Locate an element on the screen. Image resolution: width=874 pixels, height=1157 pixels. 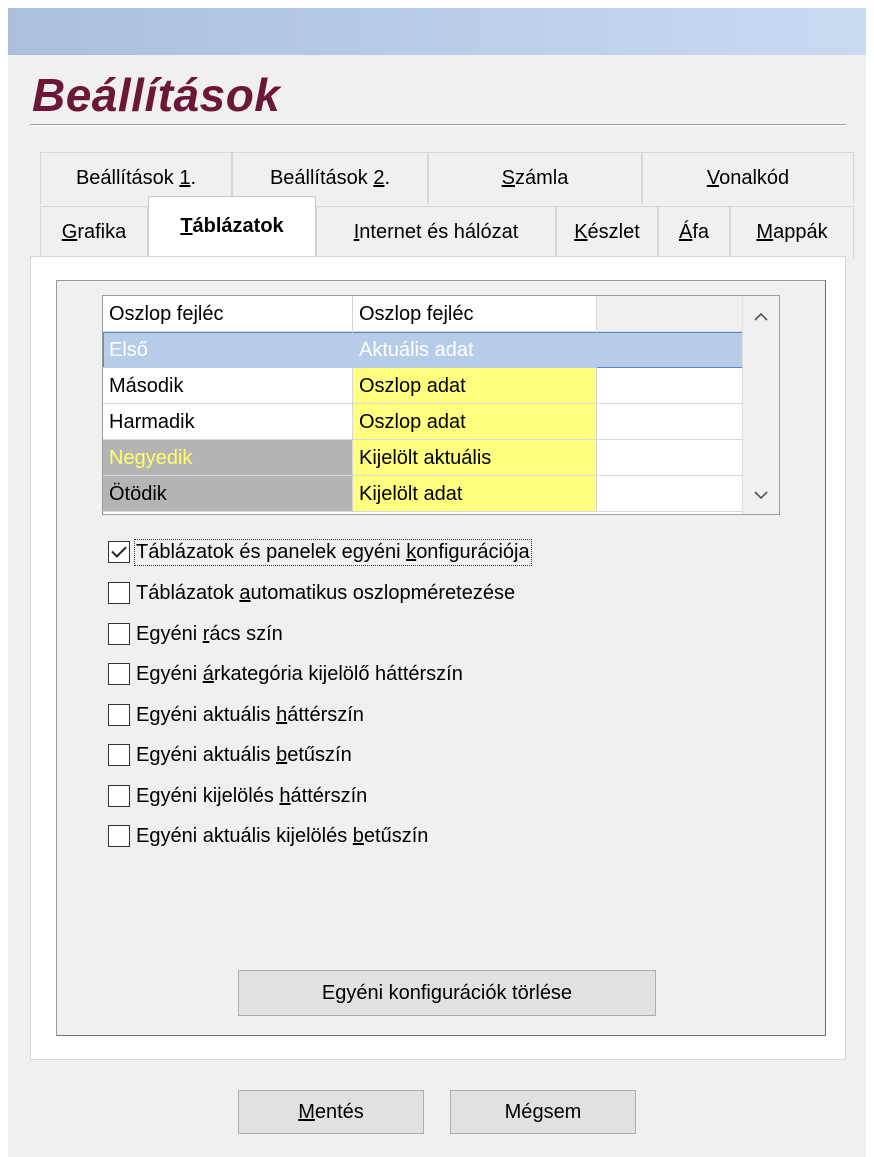
checkbox-label: Táblázatok automatikus oszlopméretezése is located at coordinates (326, 592).